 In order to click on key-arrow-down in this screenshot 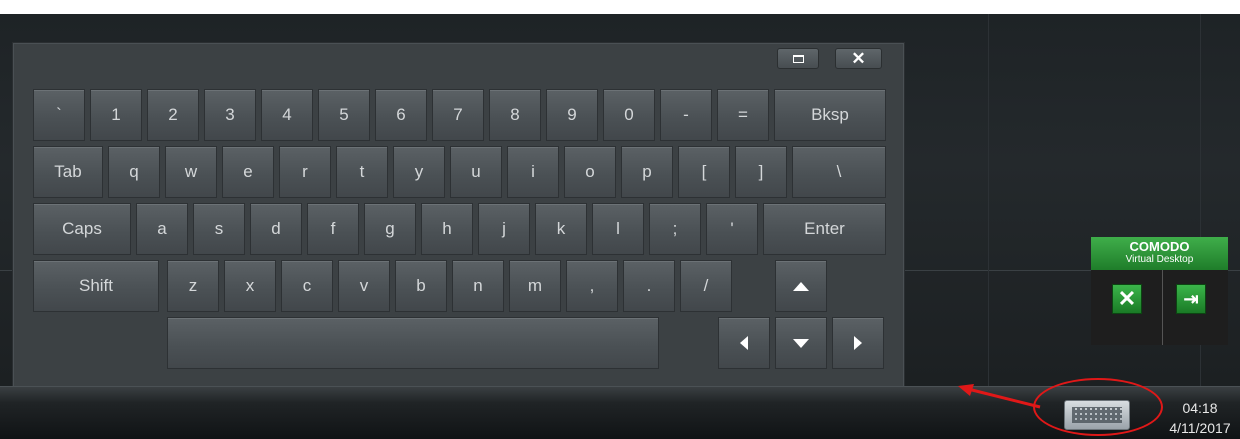, I will do `click(801, 343)`.